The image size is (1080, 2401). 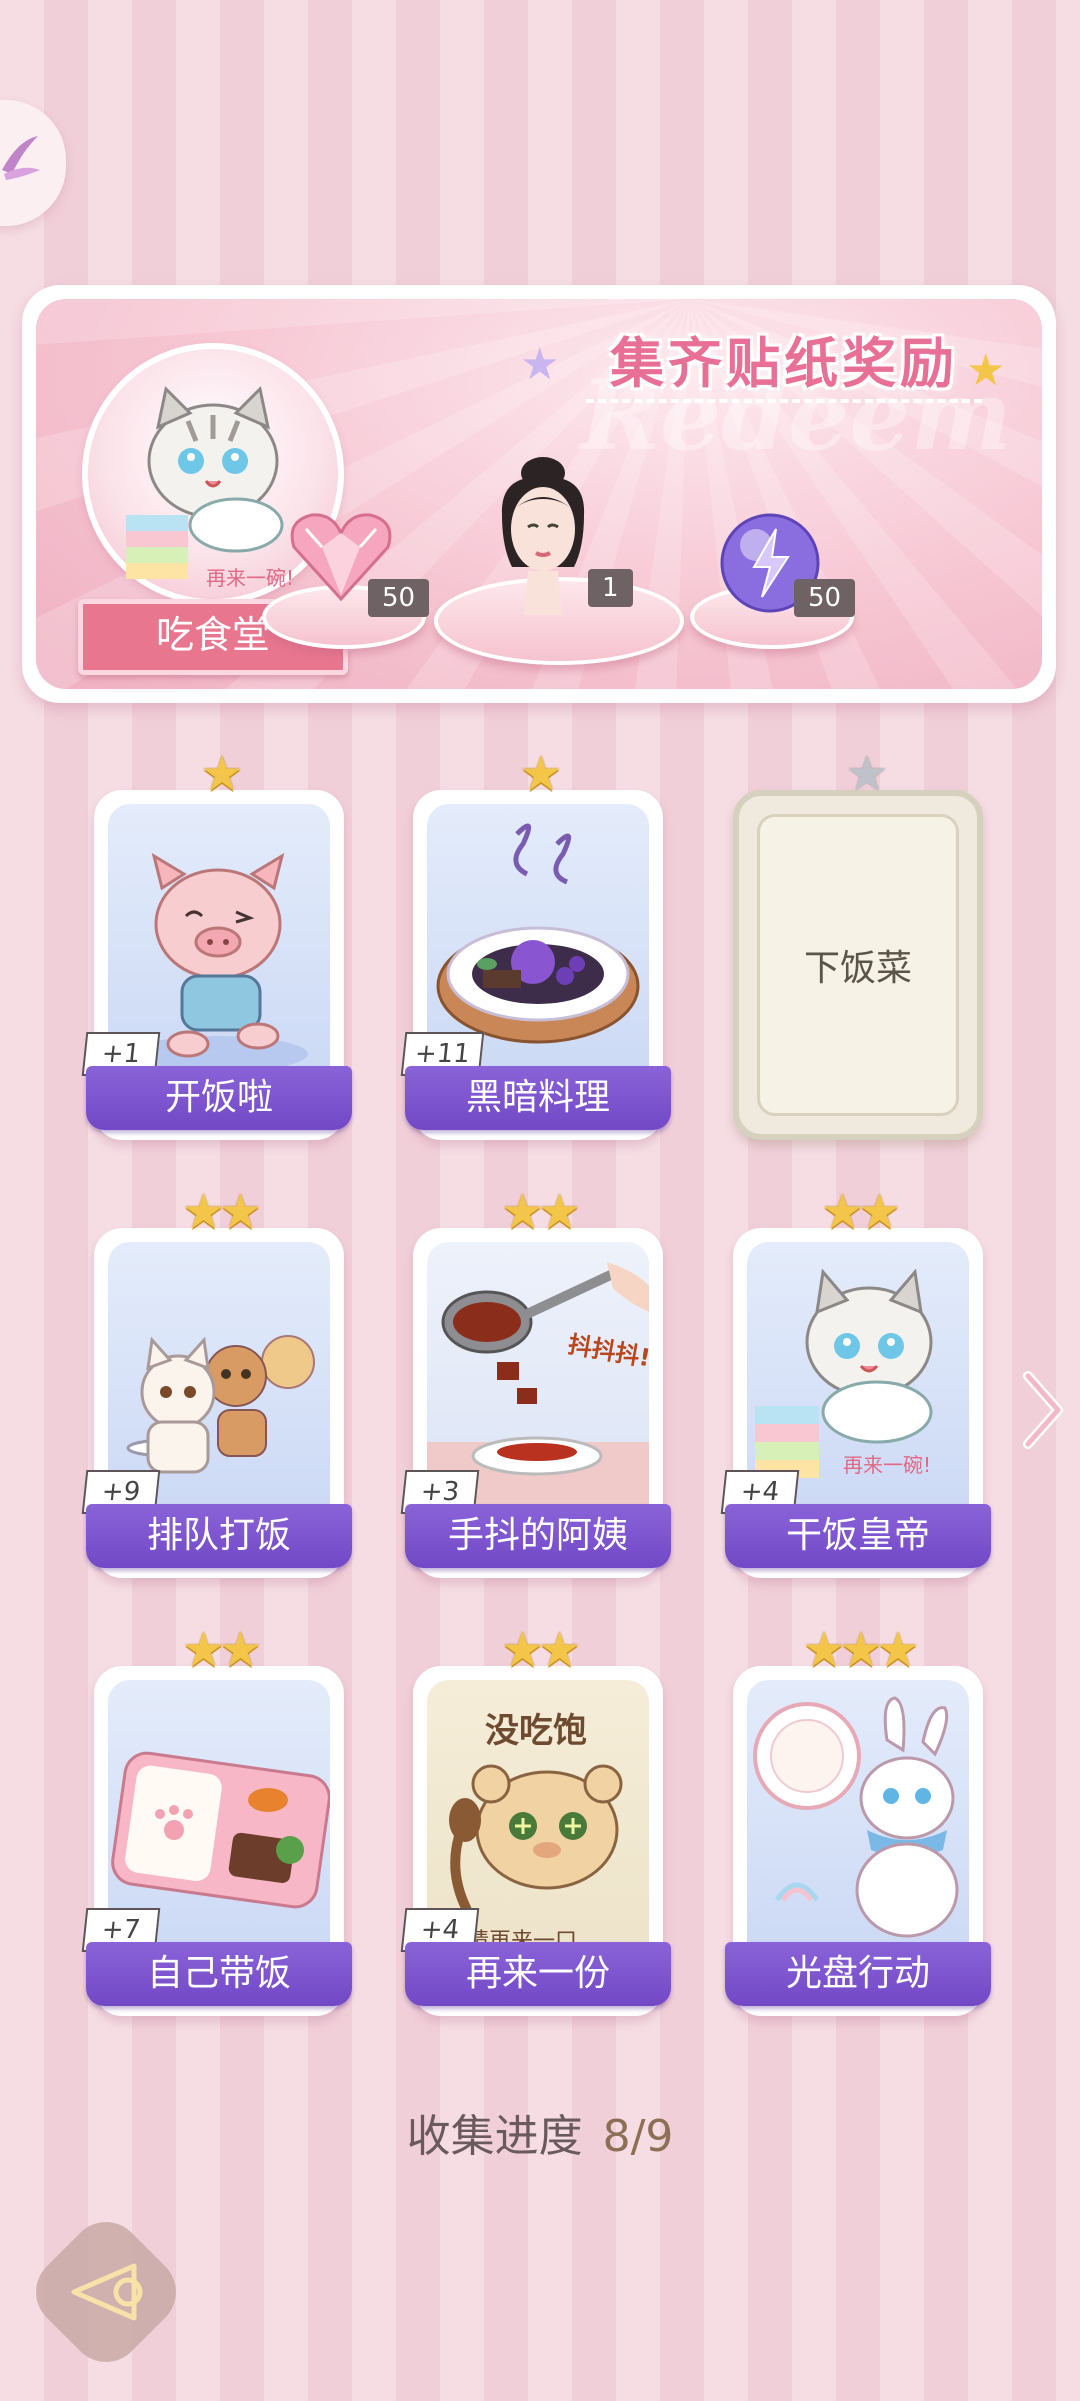 I want to click on star-decoration-icon: ★, so click(x=540, y=364).